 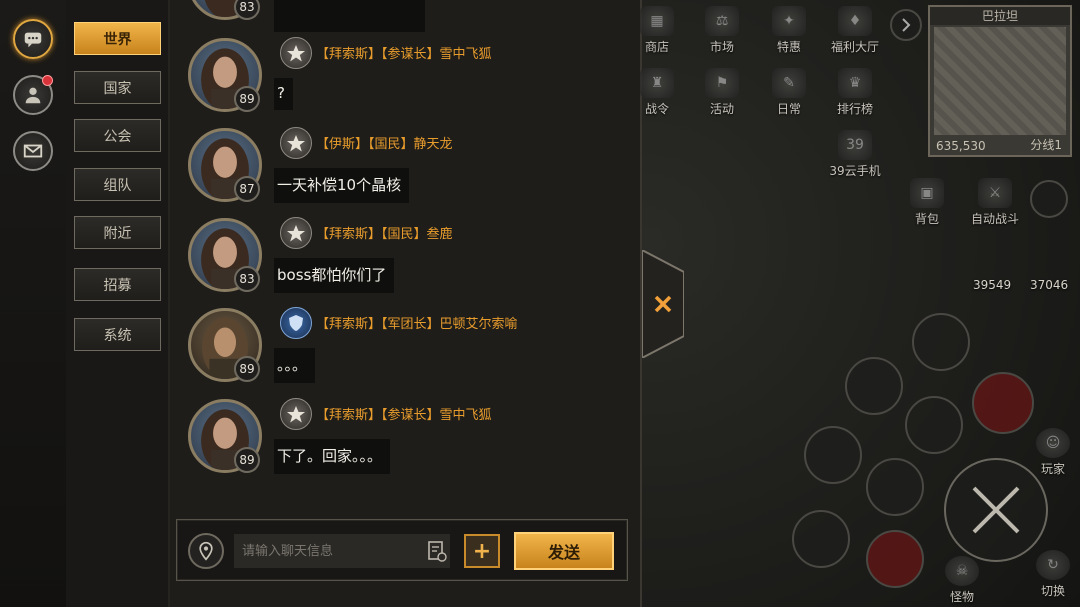 I want to click on chat-category-rail, so click(x=33, y=303).